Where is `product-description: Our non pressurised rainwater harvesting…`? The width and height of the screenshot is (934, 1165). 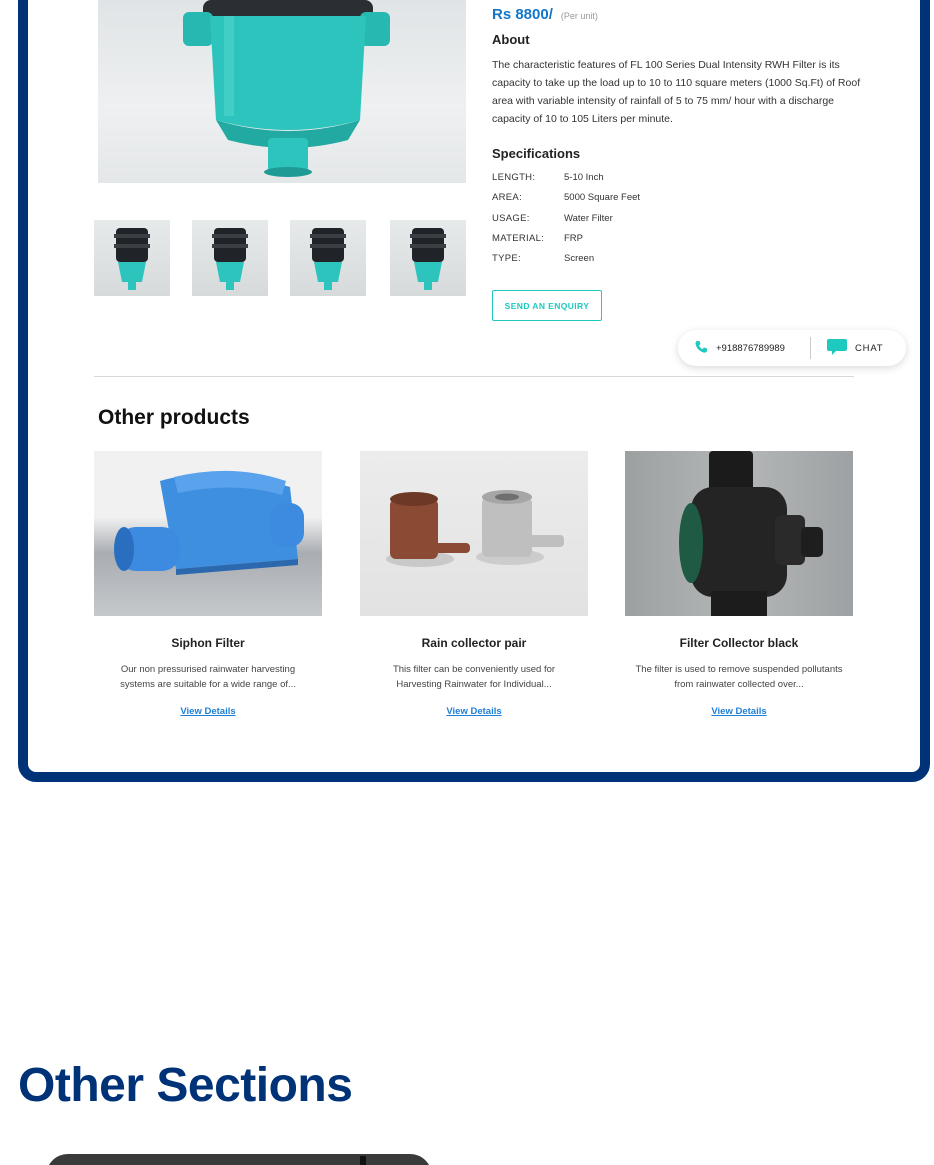 product-description: Our non pressurised rainwater harvesting… is located at coordinates (208, 677).